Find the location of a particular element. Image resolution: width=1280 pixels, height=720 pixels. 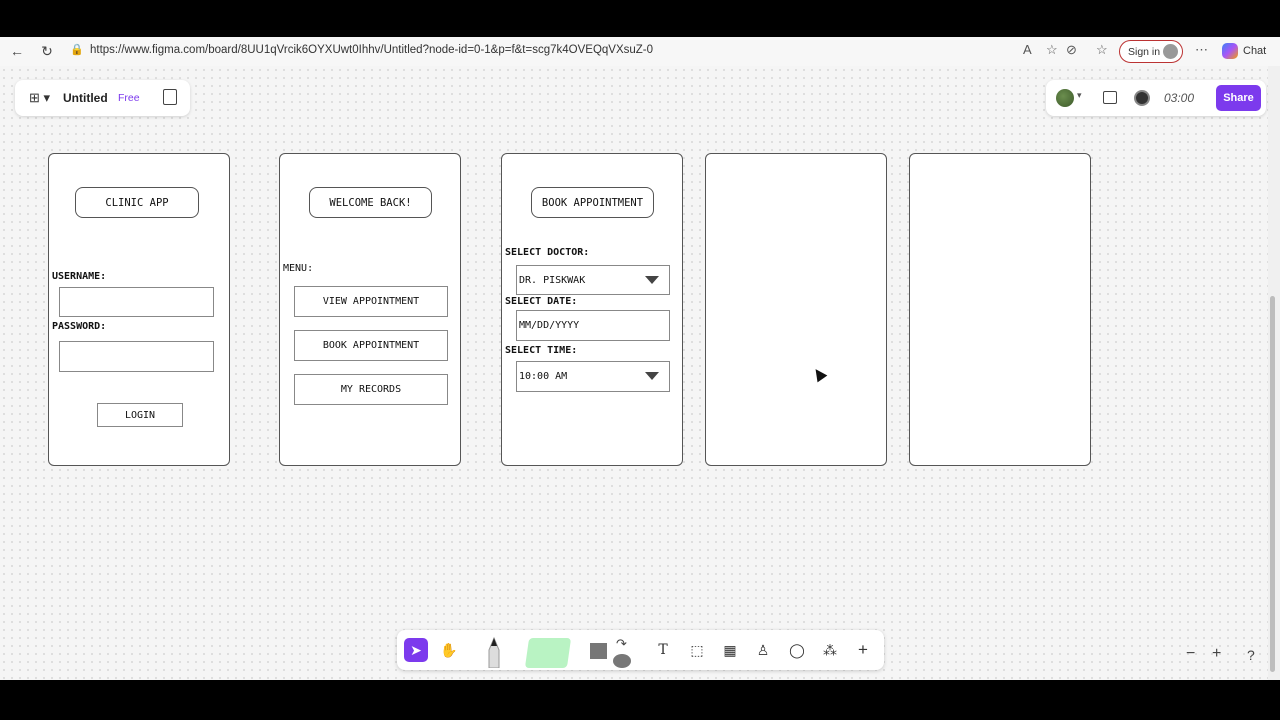

login-button: LOGIN is located at coordinates (140, 415).